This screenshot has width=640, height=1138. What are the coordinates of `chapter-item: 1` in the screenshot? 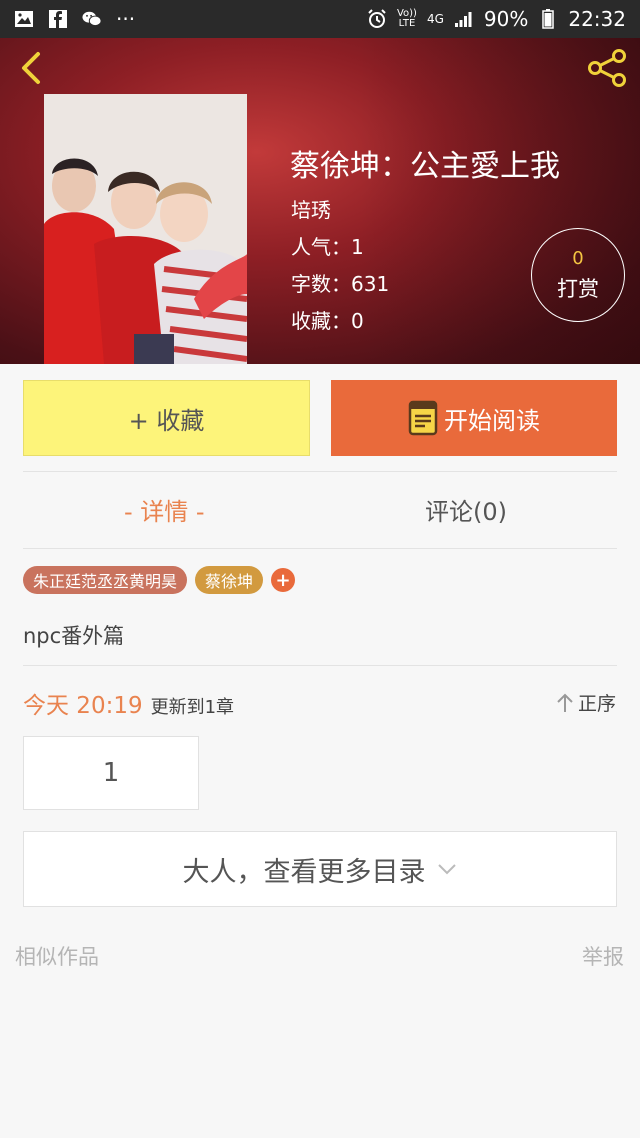 It's located at (111, 773).